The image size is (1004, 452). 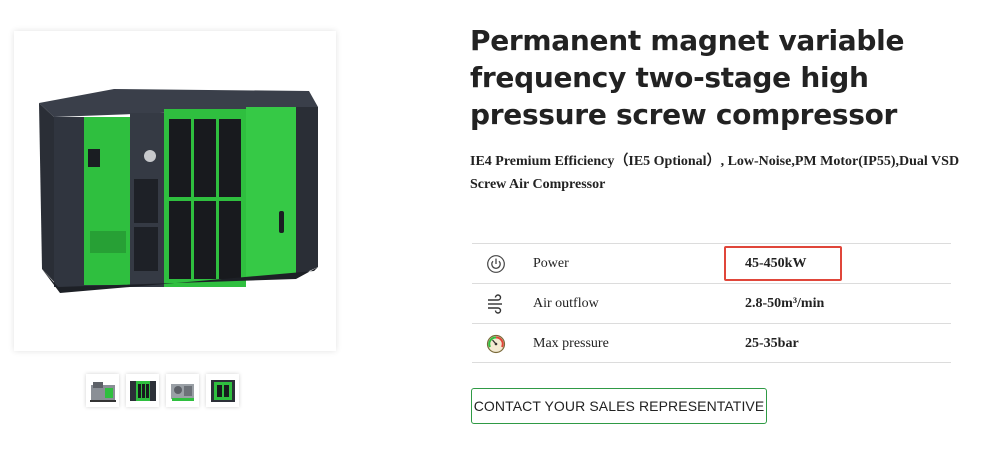 What do you see at coordinates (566, 303) in the screenshot?
I see `spec-label-air-outflow: Air outflow` at bounding box center [566, 303].